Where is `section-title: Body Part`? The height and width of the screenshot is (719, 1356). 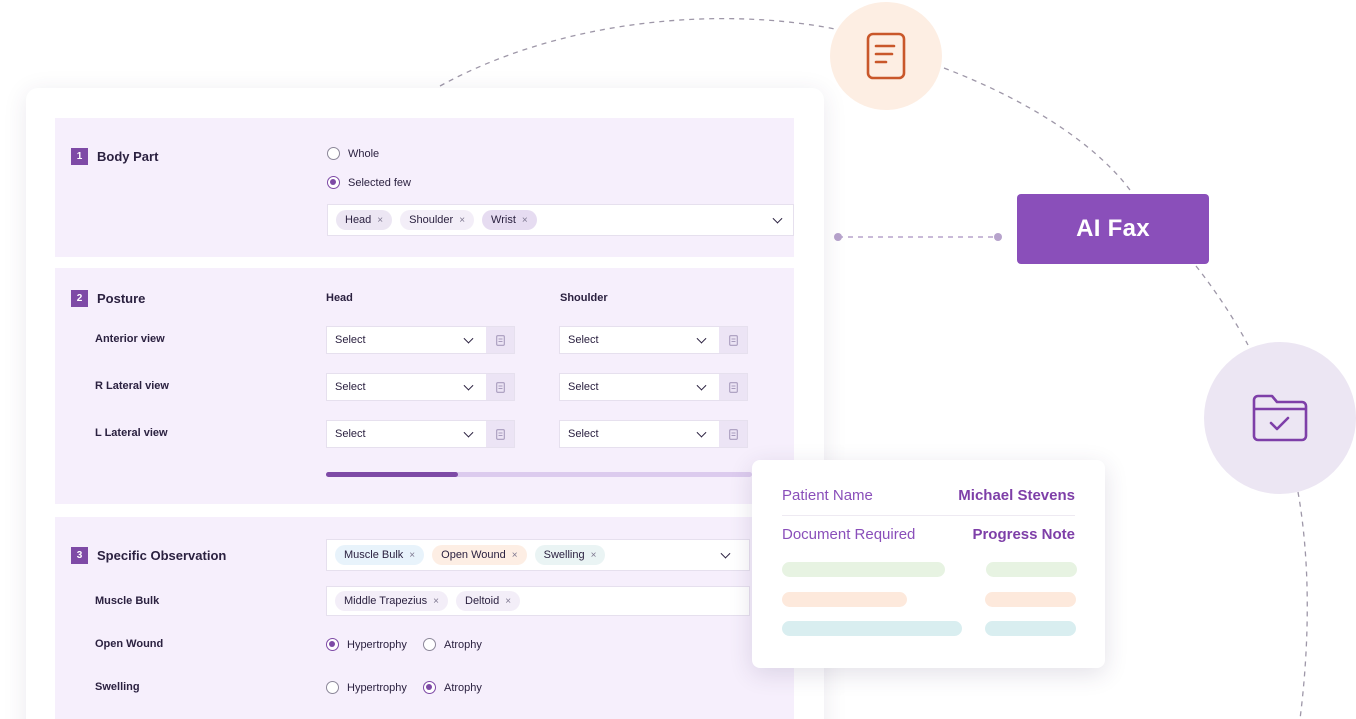
section-title: Body Part is located at coordinates (128, 156).